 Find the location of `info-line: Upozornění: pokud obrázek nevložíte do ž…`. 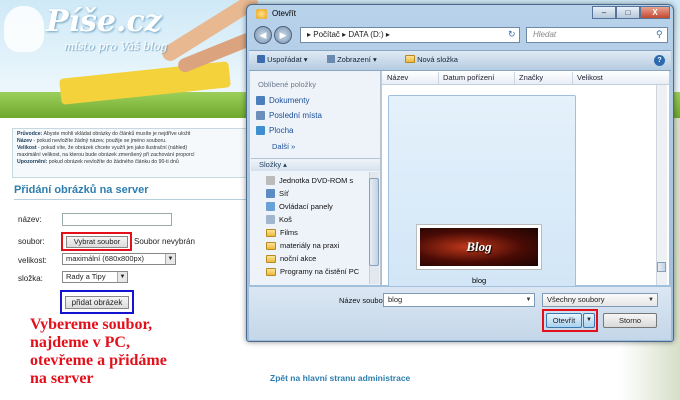

info-line: Upozornění: pokud obrázek nevložíte do ž… is located at coordinates (98, 162).